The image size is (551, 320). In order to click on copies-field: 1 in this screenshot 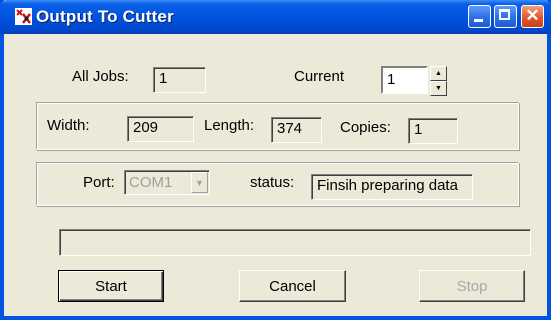, I will do `click(433, 131)`.